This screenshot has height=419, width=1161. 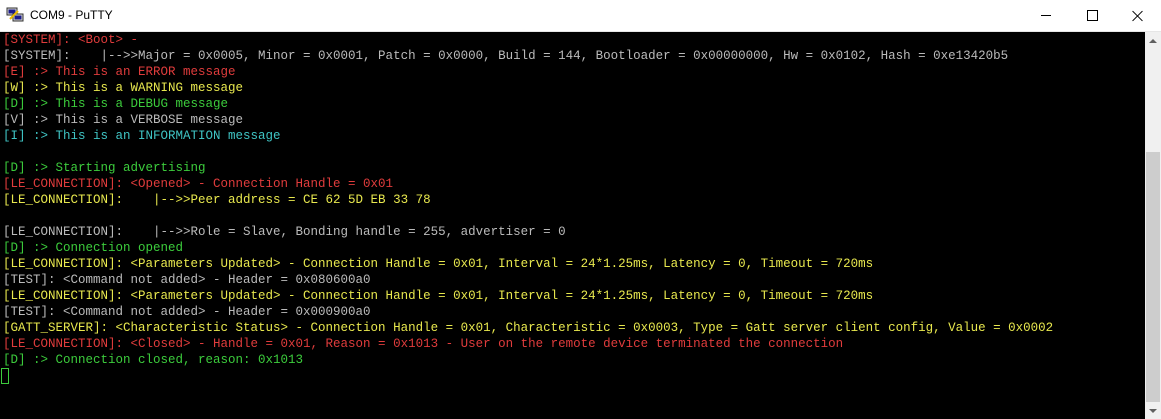 I want to click on terminal-line: [E] :> This is an ERROR message, so click(x=119, y=72).